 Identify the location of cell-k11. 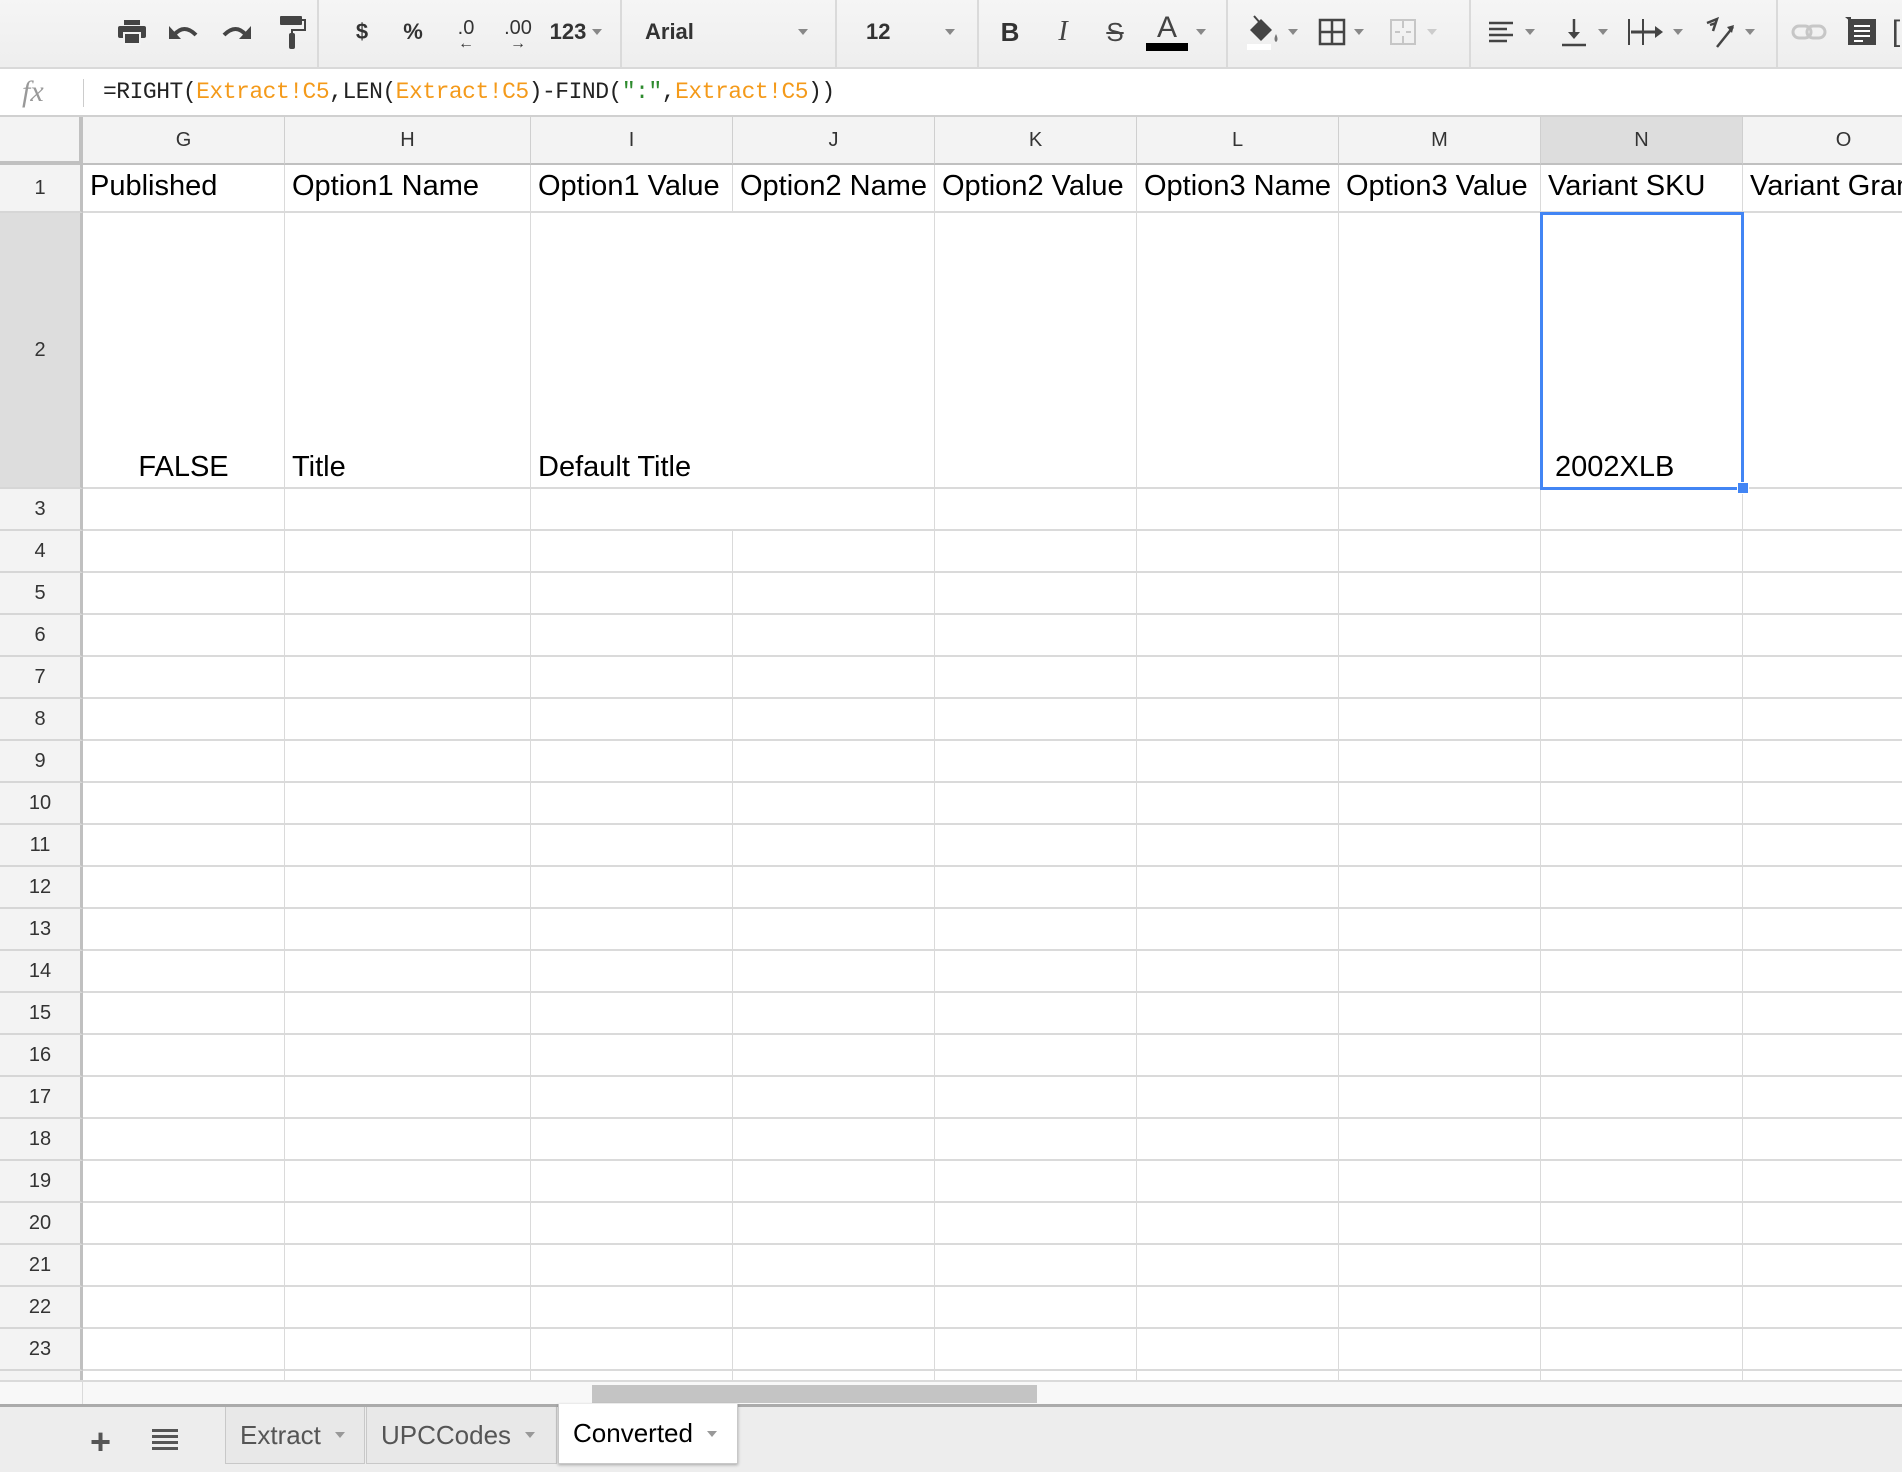
(1036, 846).